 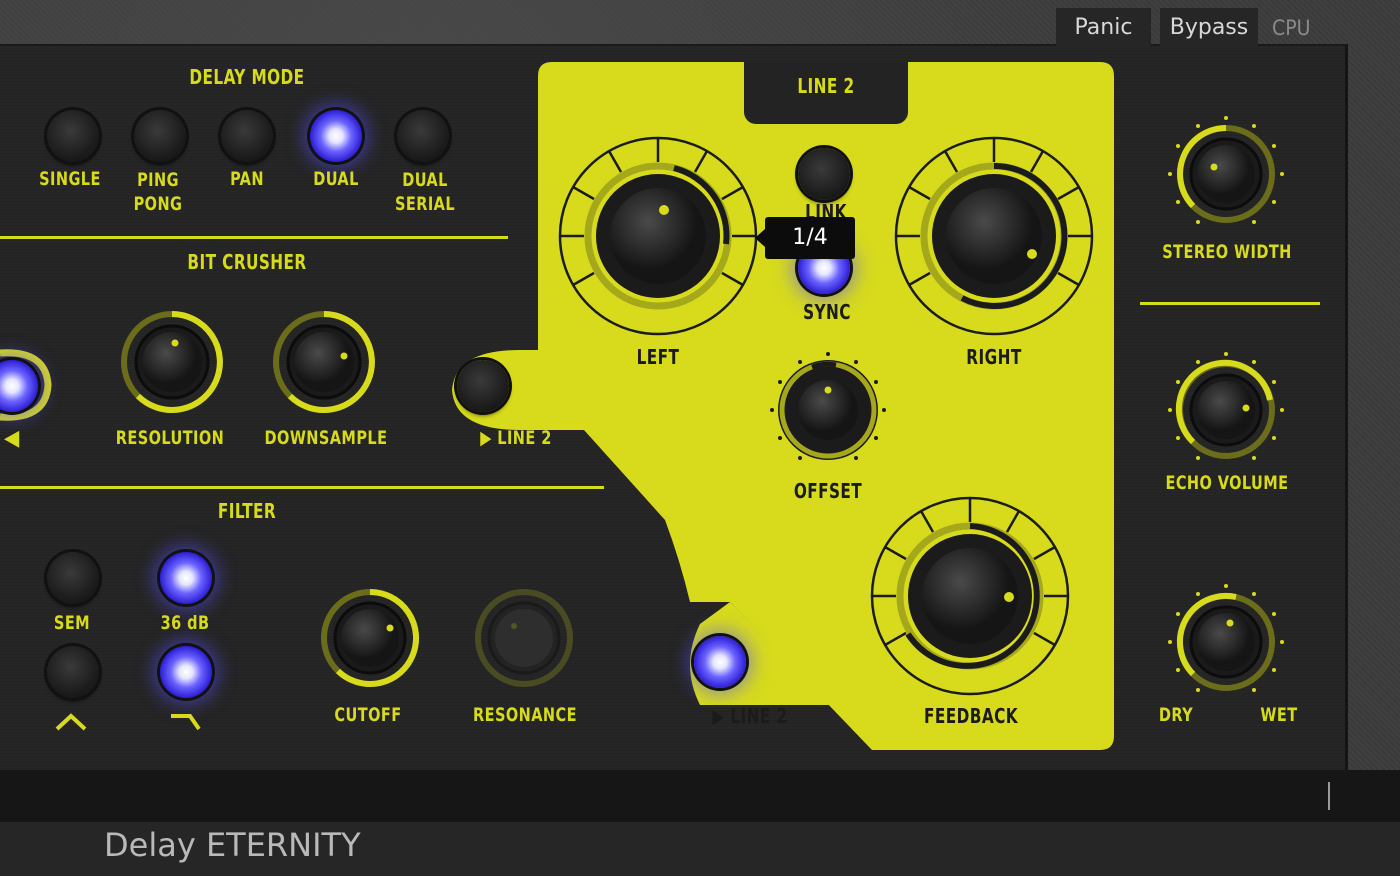 I want to click on feedback-label: FEEDBACK, so click(x=971, y=716).